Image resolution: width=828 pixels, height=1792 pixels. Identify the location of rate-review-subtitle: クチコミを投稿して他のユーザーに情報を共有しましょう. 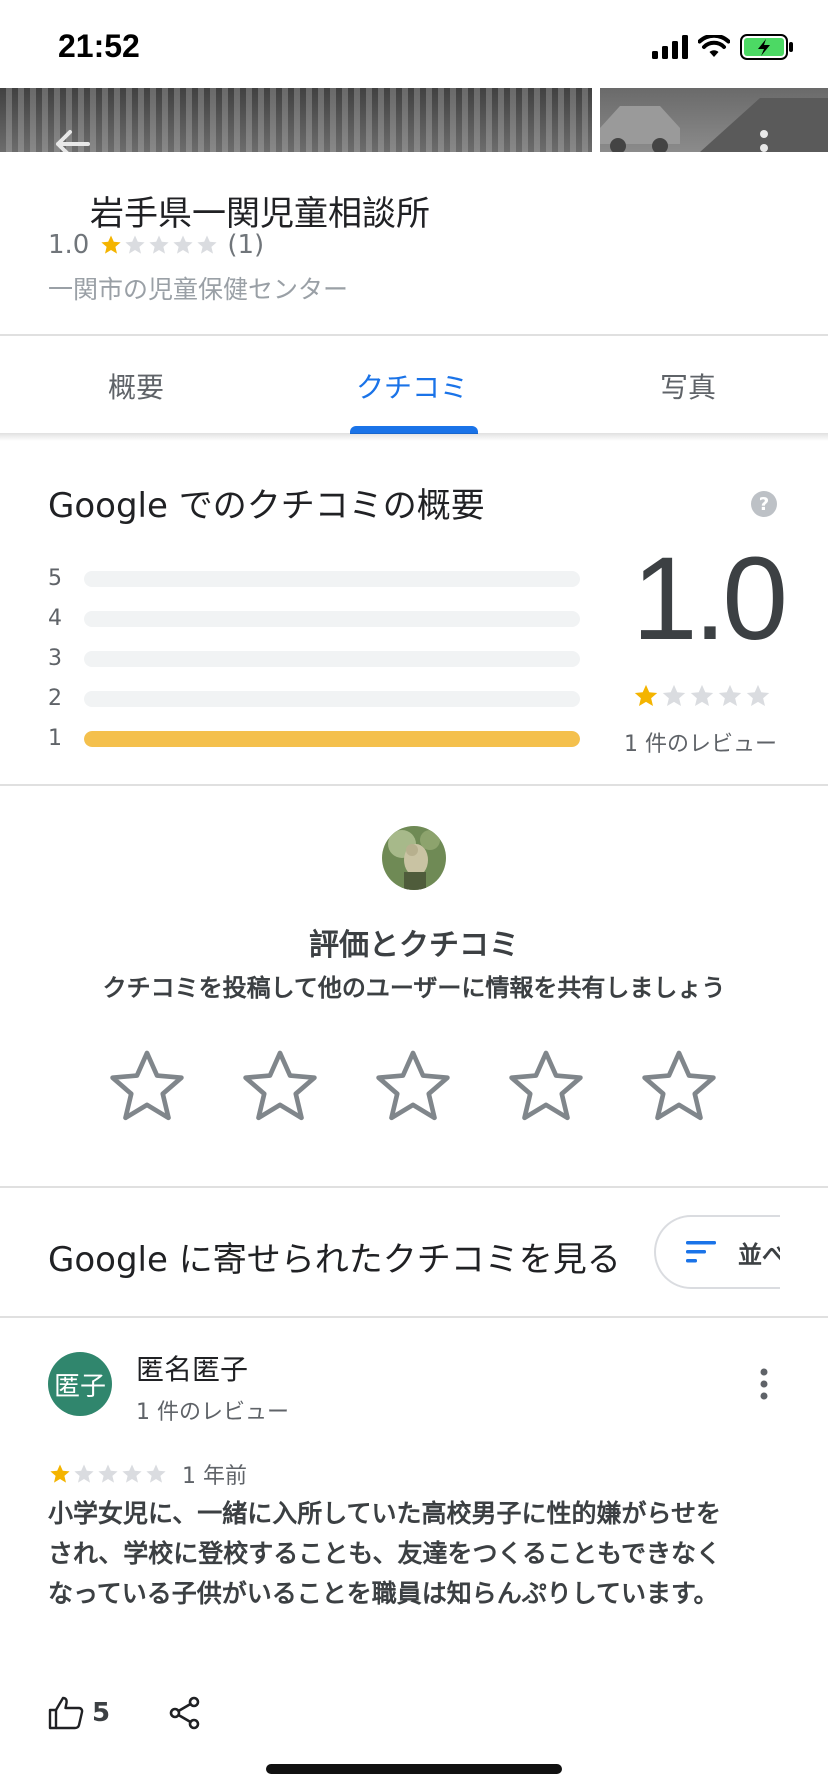
(414, 988).